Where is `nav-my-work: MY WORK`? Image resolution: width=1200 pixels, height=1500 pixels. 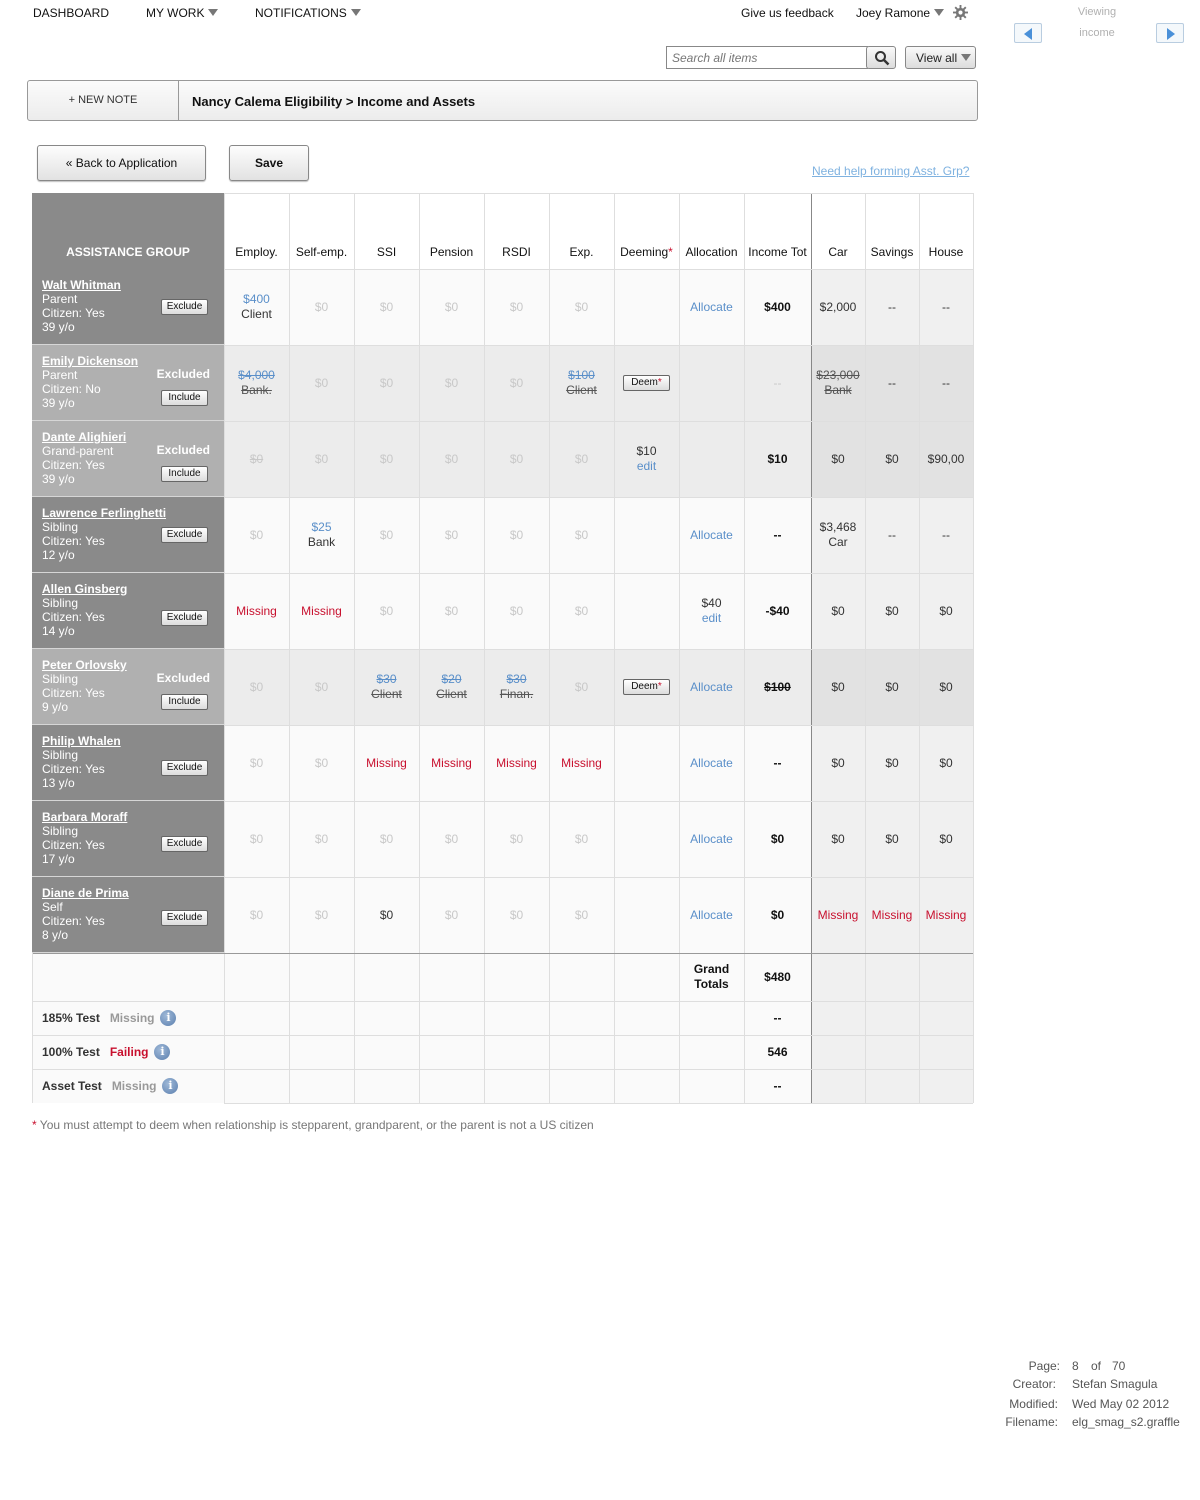 nav-my-work: MY WORK is located at coordinates (182, 13).